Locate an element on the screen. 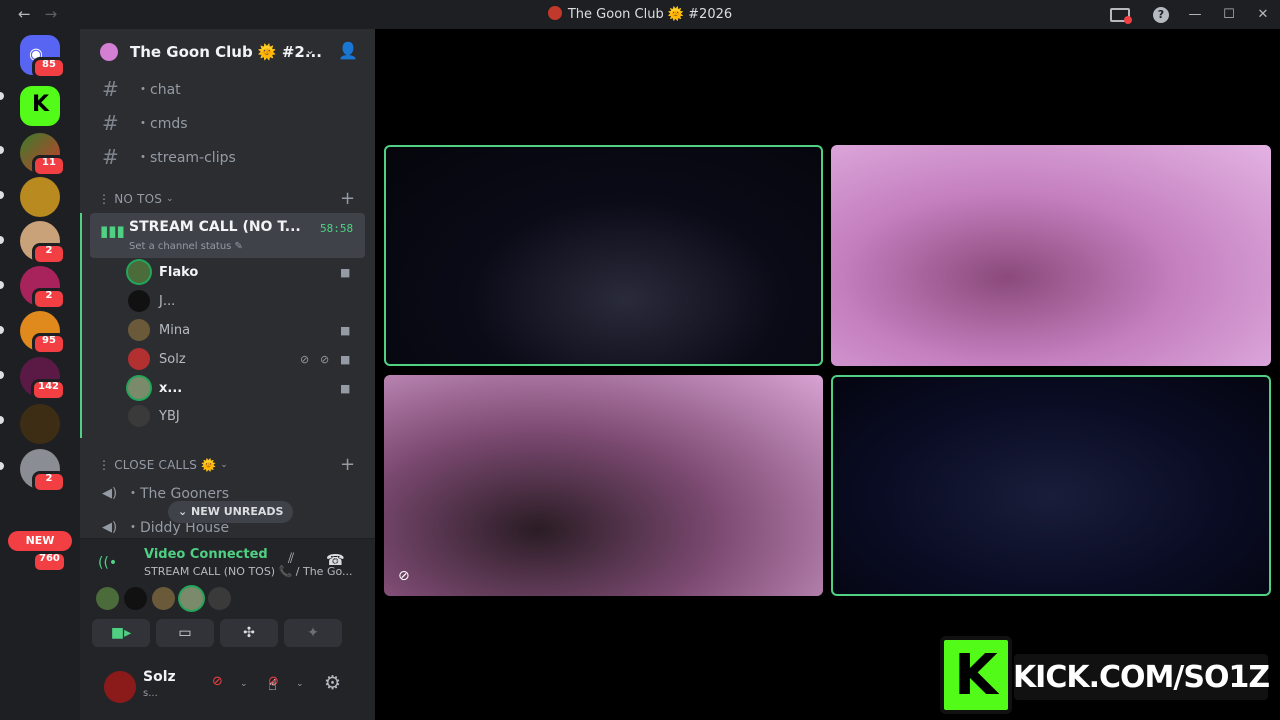  notification-badge: 760 is located at coordinates (49, 562).